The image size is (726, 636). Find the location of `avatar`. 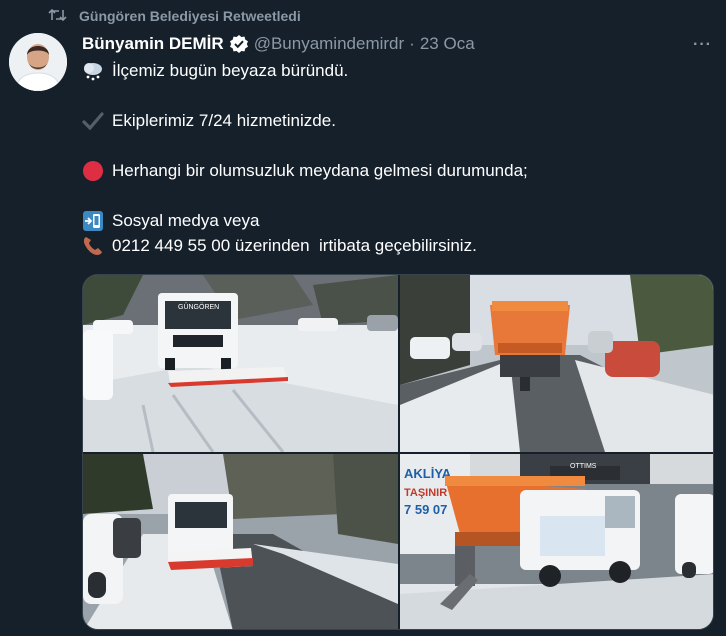

avatar is located at coordinates (38, 62).